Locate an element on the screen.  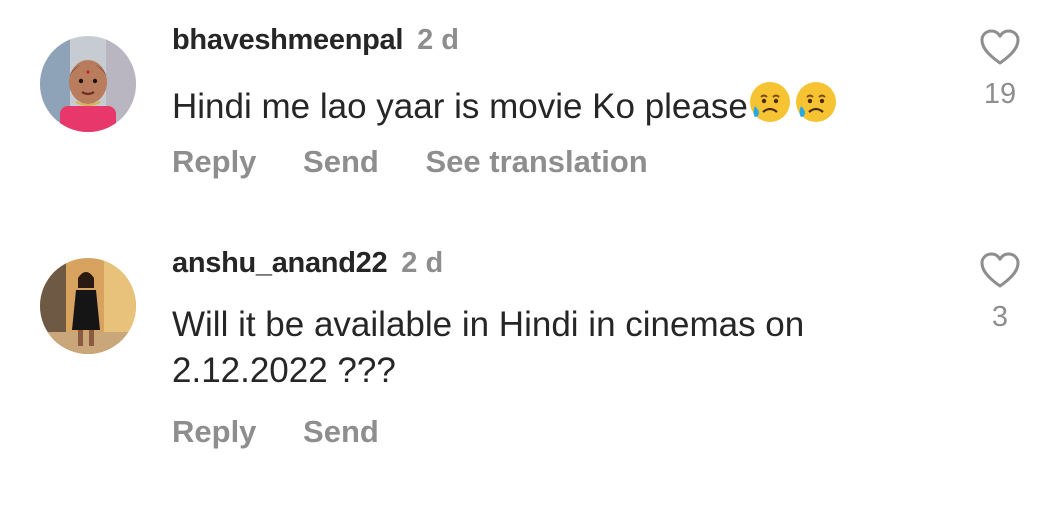
like-count: 19 is located at coordinates (1000, 94).